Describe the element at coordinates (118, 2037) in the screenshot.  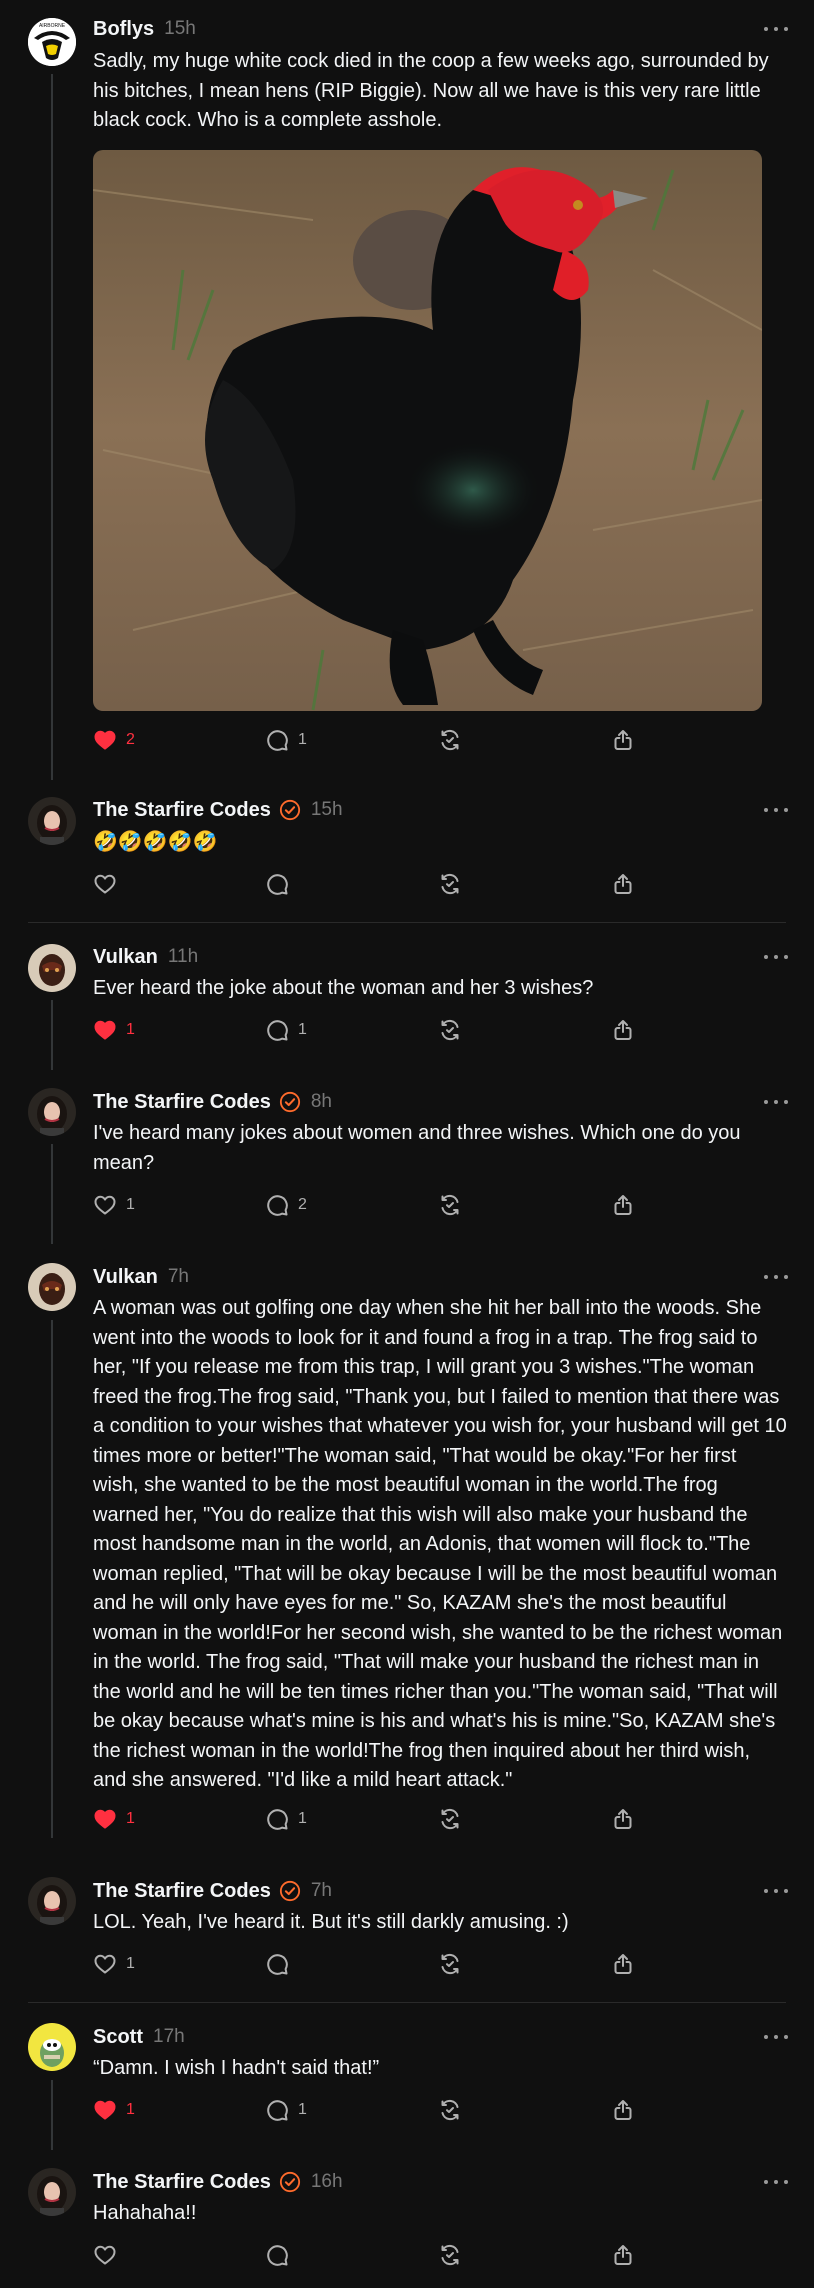
I see `username: Scott` at that location.